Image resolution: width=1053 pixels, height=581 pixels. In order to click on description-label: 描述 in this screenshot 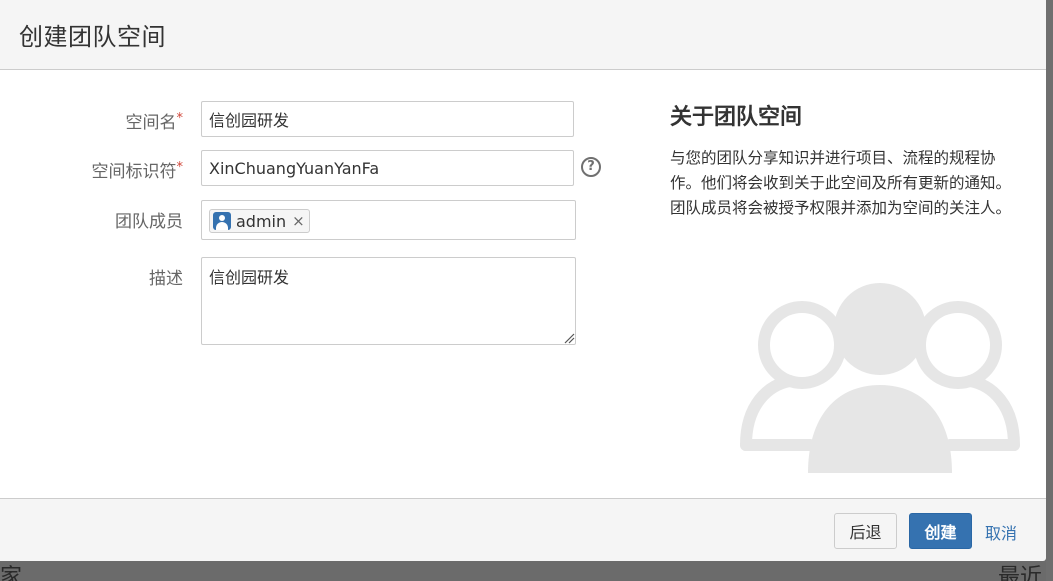, I will do `click(166, 279)`.